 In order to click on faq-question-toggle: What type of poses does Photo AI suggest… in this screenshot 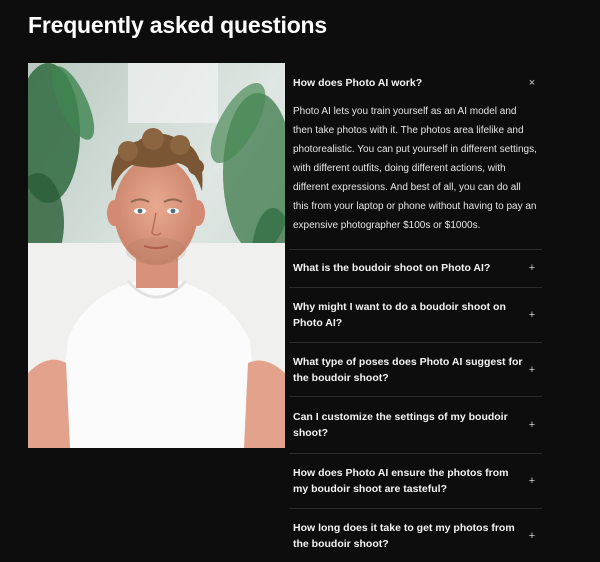, I will do `click(415, 369)`.